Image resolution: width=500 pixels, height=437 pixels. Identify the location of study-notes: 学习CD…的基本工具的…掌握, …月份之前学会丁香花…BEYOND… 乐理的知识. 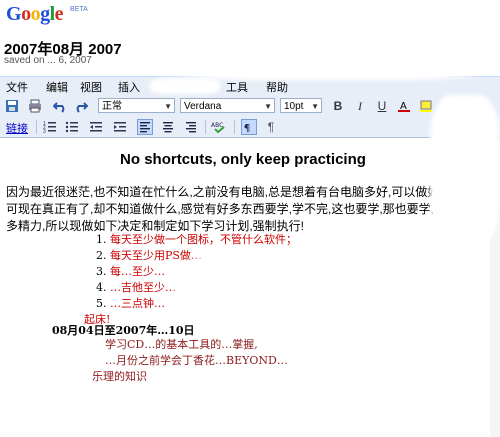
(190, 361).